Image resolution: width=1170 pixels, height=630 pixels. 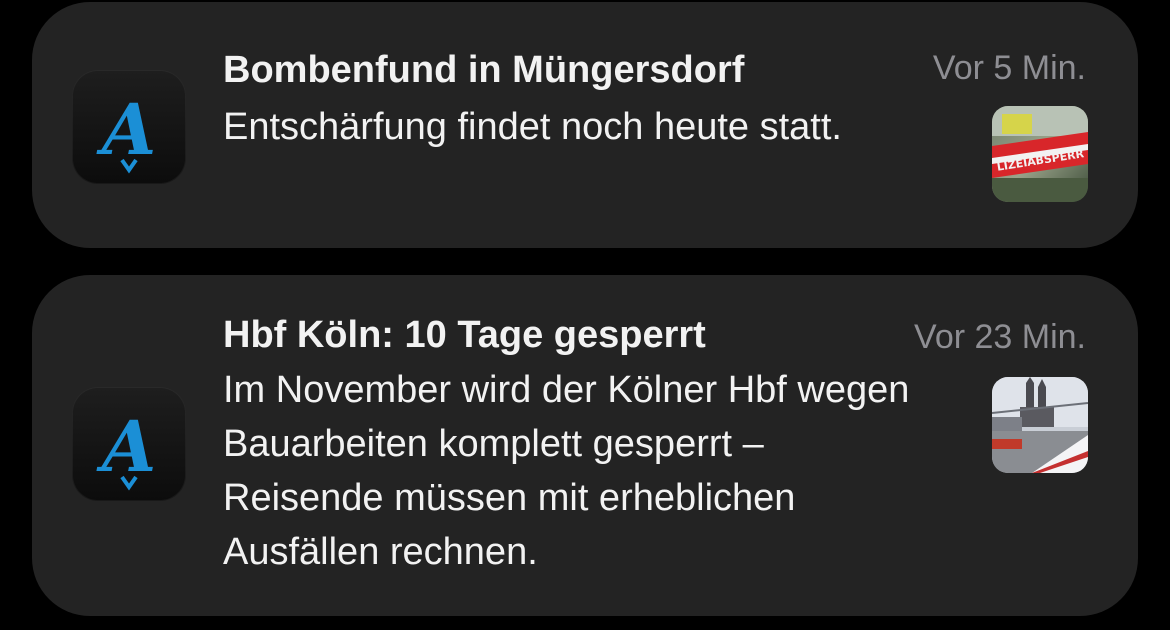 I want to click on notification-title: Bombenfund in Müngersdorf, so click(x=484, y=70).